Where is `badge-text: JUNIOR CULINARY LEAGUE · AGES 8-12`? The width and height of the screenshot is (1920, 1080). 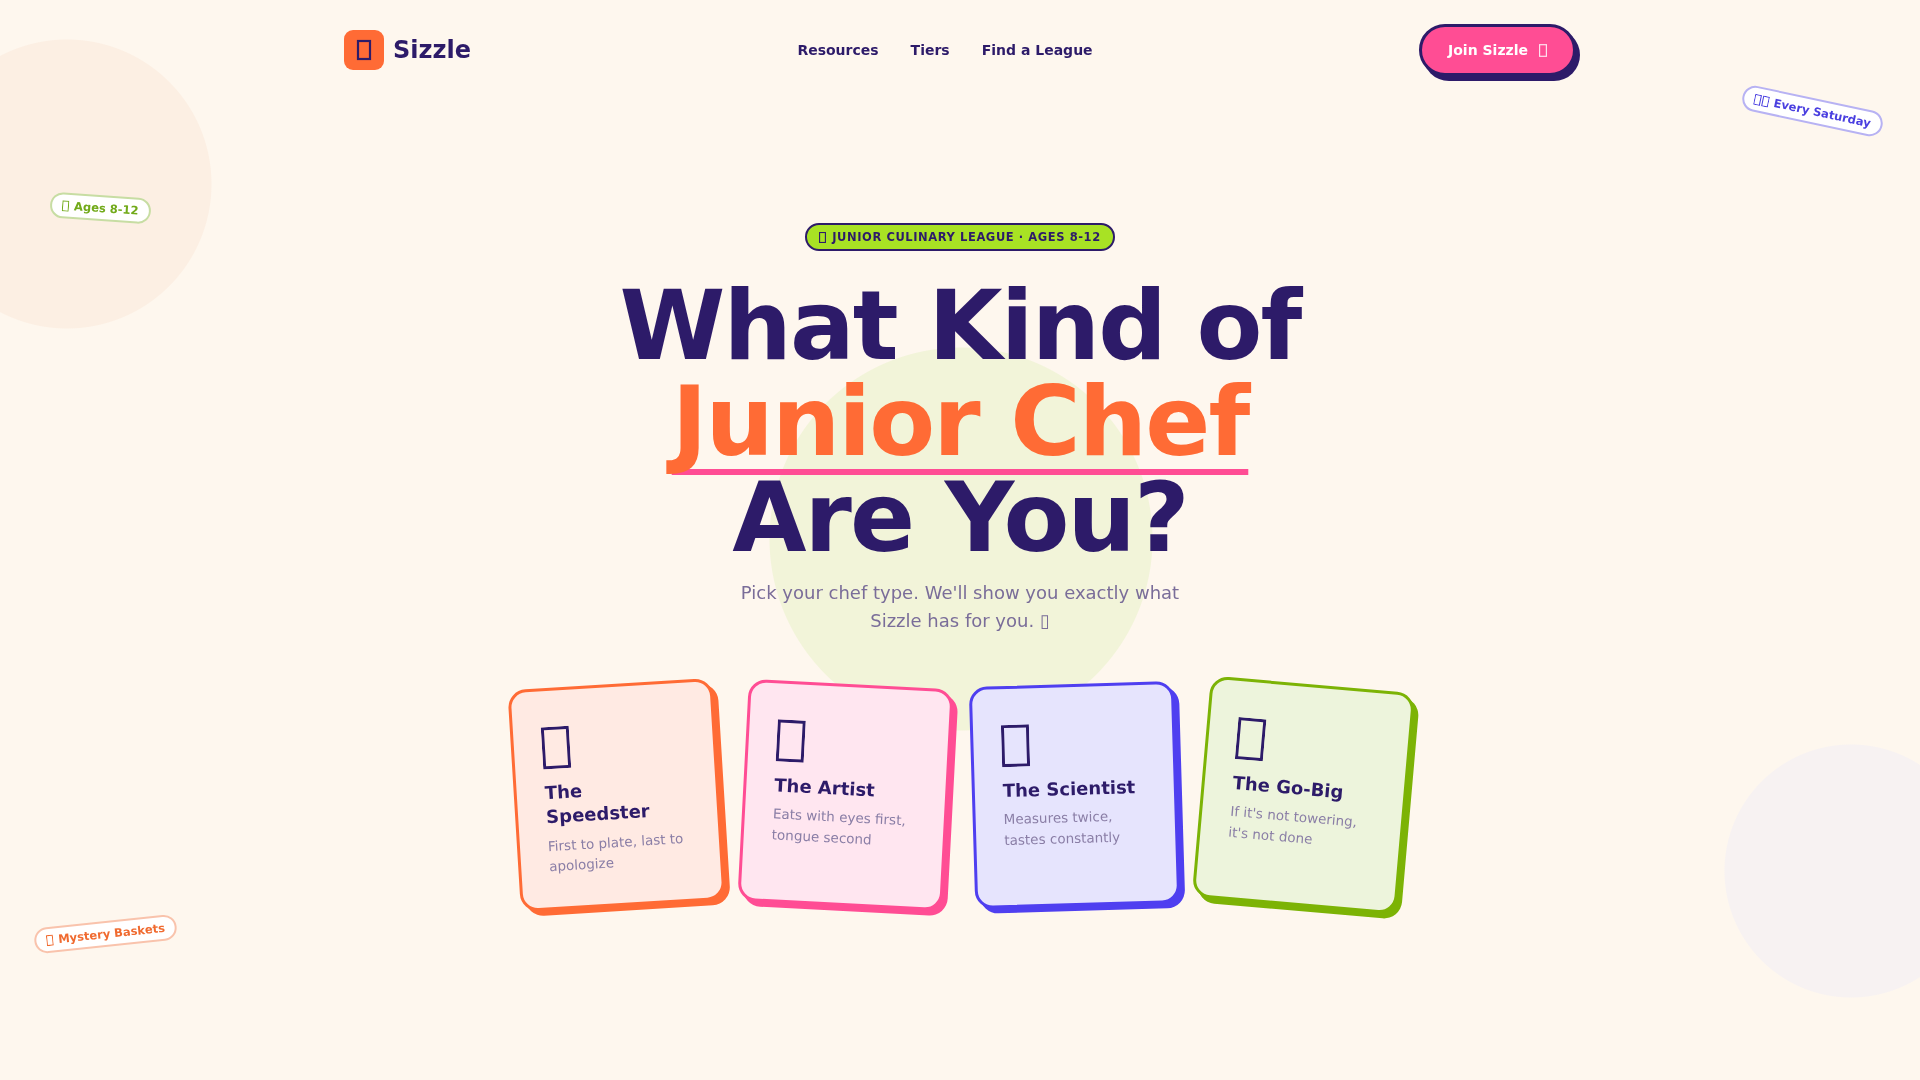
badge-text: JUNIOR CULINARY LEAGUE · AGES 8-12 is located at coordinates (966, 237).